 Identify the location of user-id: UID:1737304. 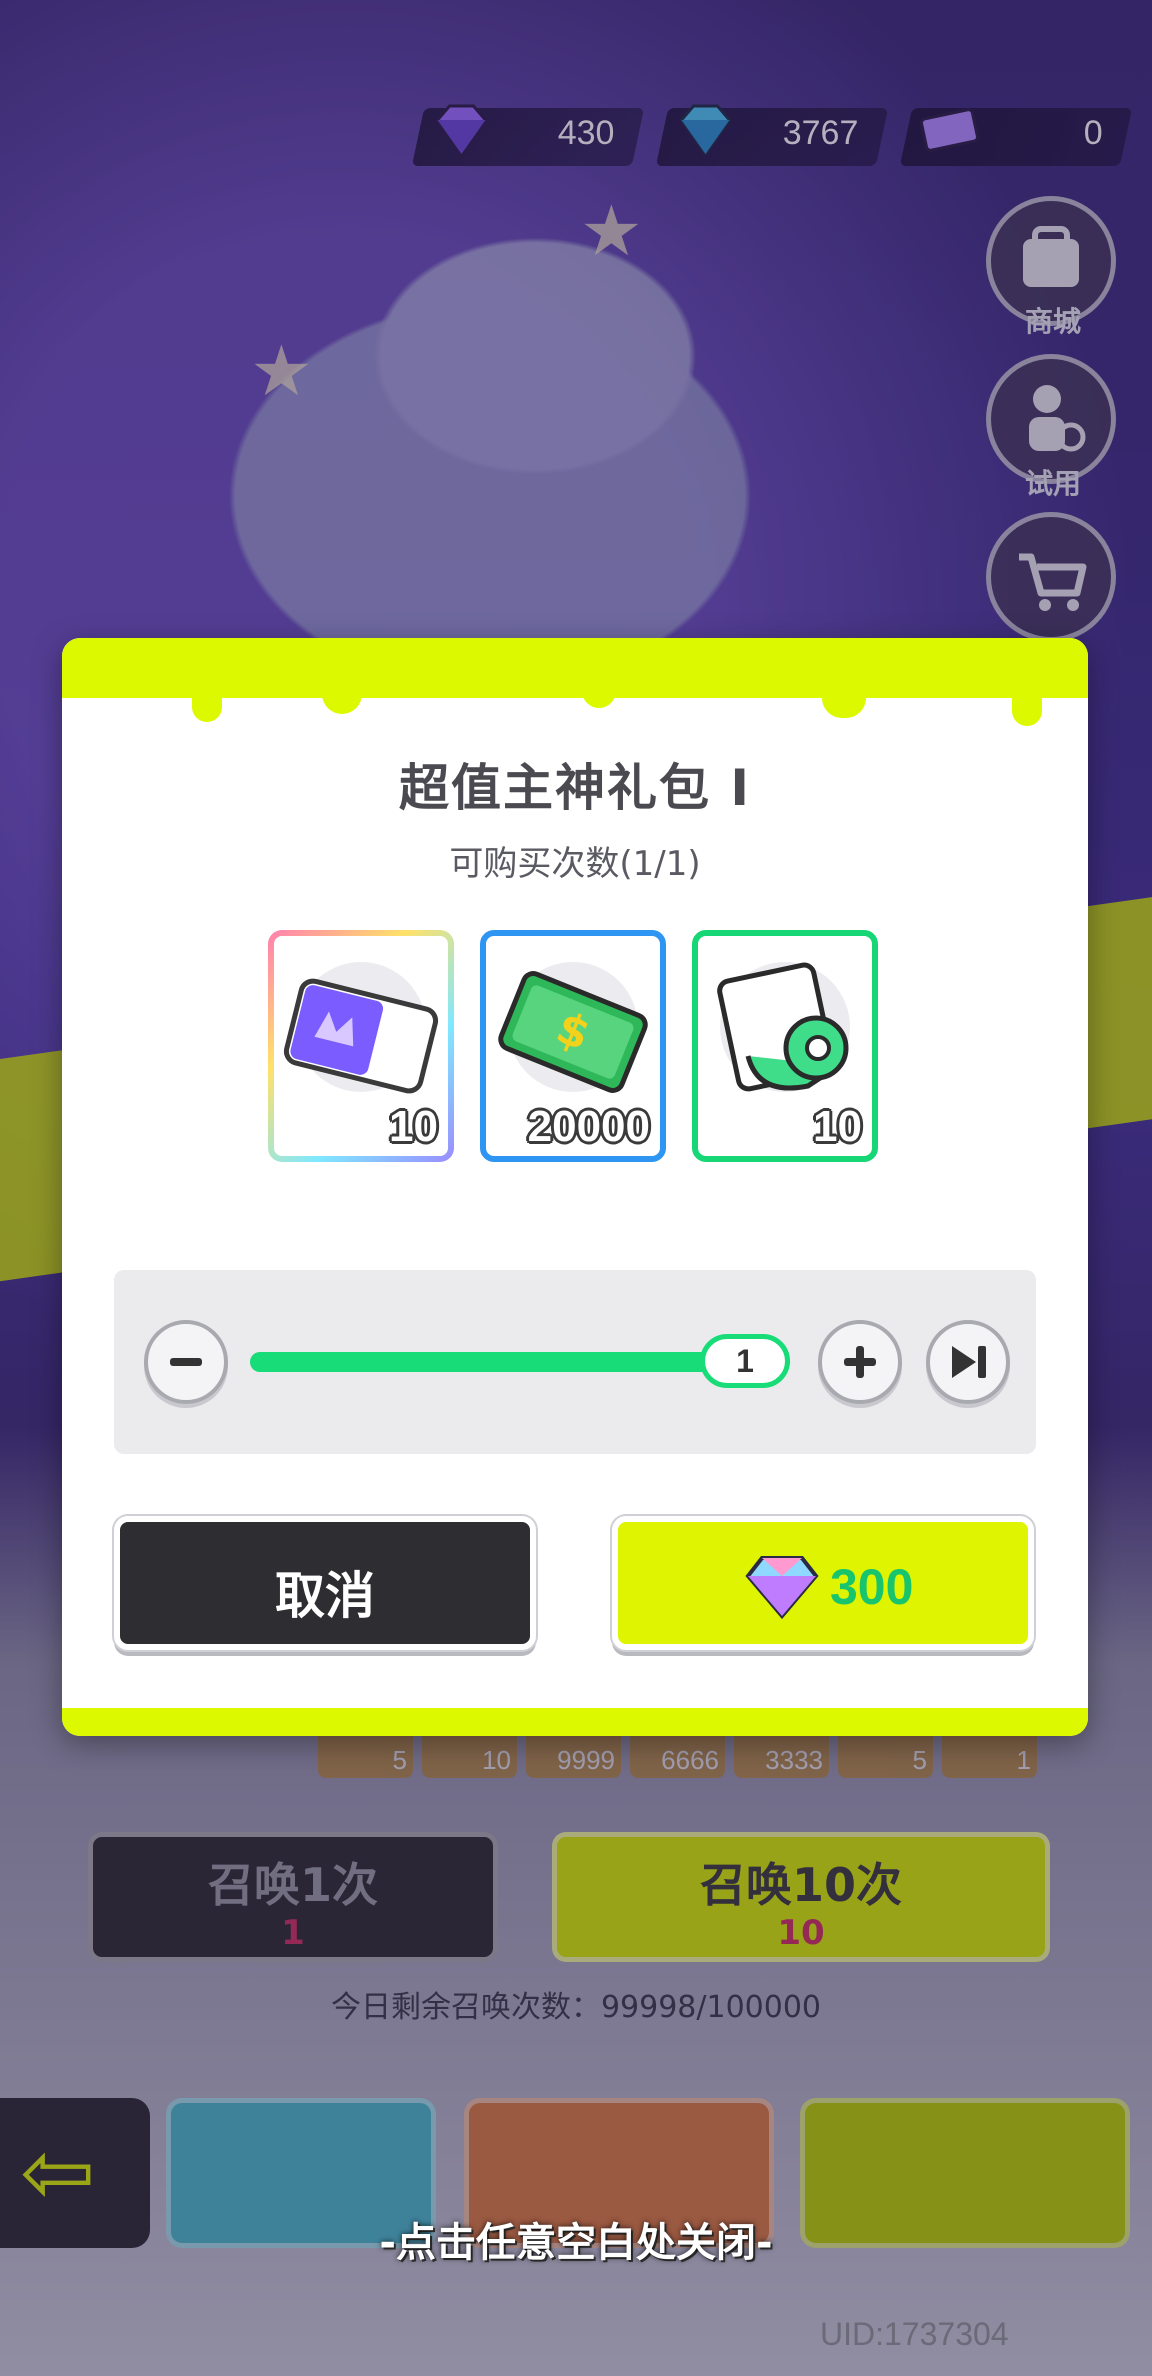
(914, 2334).